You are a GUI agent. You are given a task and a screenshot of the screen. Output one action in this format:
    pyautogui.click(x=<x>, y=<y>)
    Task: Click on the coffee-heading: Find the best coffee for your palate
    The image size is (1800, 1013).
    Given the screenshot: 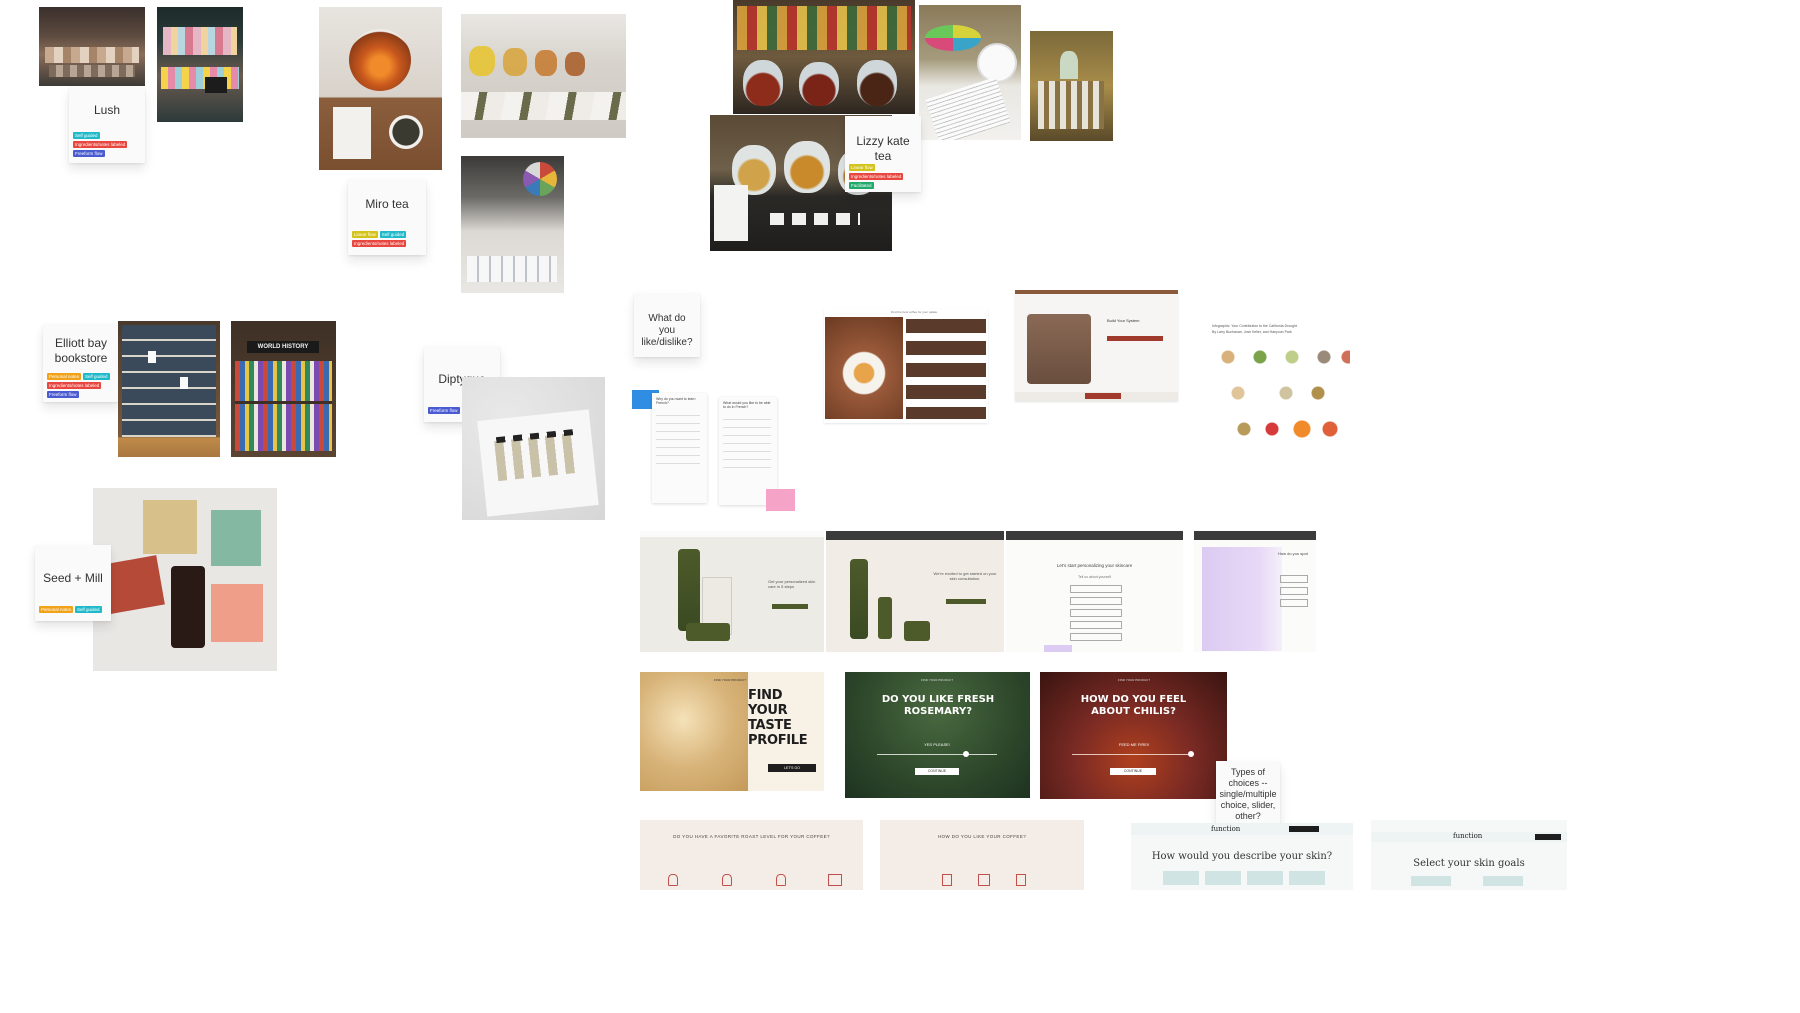 What is the action you would take?
    pyautogui.click(x=914, y=312)
    